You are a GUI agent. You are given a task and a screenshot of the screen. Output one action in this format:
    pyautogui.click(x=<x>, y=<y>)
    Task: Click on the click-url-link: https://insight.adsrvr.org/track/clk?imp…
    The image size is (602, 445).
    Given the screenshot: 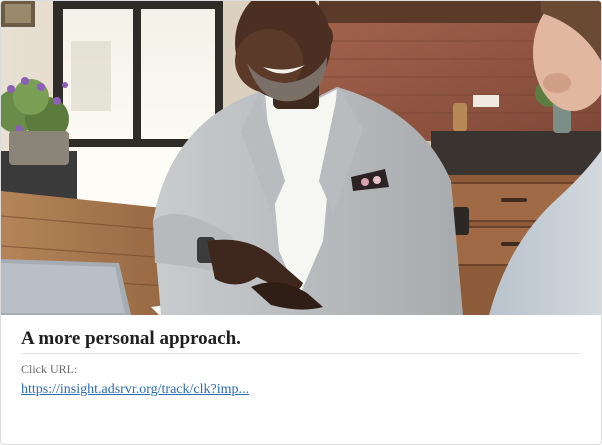 What is the action you would take?
    pyautogui.click(x=135, y=389)
    